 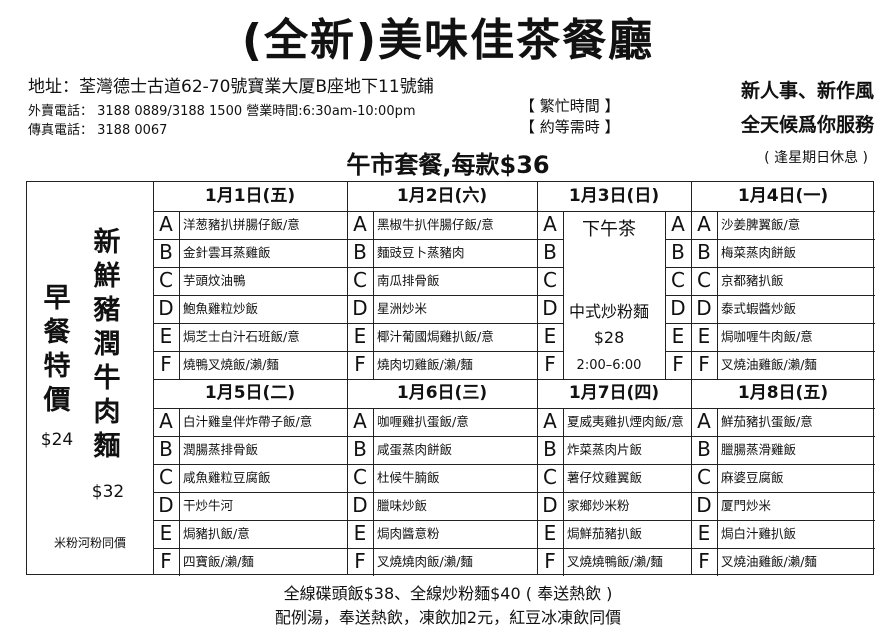 What do you see at coordinates (448, 40) in the screenshot?
I see `restaurant-title: (全新)美味佳茶餐廳` at bounding box center [448, 40].